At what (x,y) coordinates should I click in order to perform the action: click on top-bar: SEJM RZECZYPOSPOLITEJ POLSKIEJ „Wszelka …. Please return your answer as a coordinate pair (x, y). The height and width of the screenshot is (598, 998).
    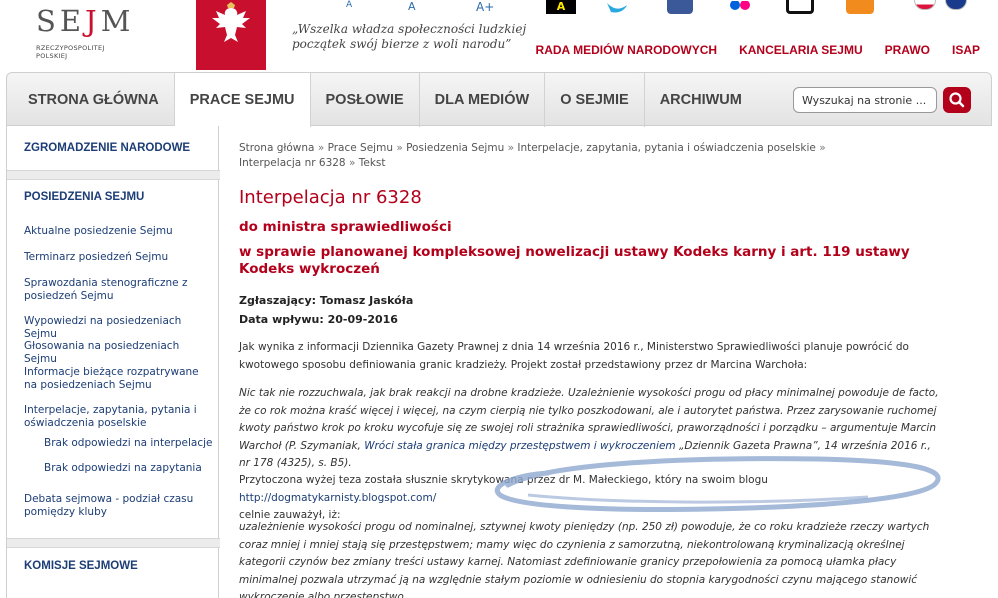
    Looking at the image, I should click on (499, 36).